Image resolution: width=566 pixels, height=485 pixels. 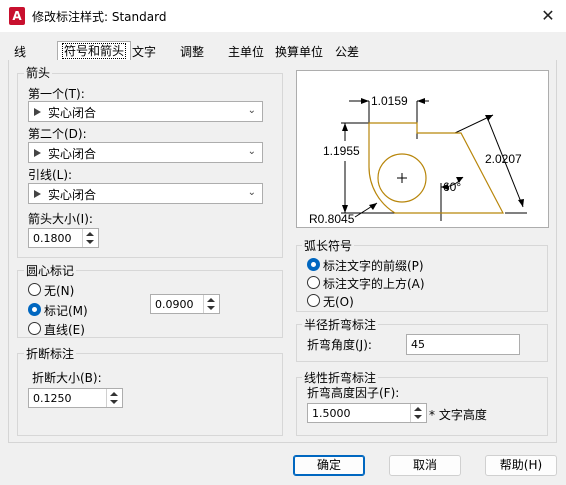 I want to click on tab-symbols-arrows-label: 符号和箭头, so click(x=94, y=51).